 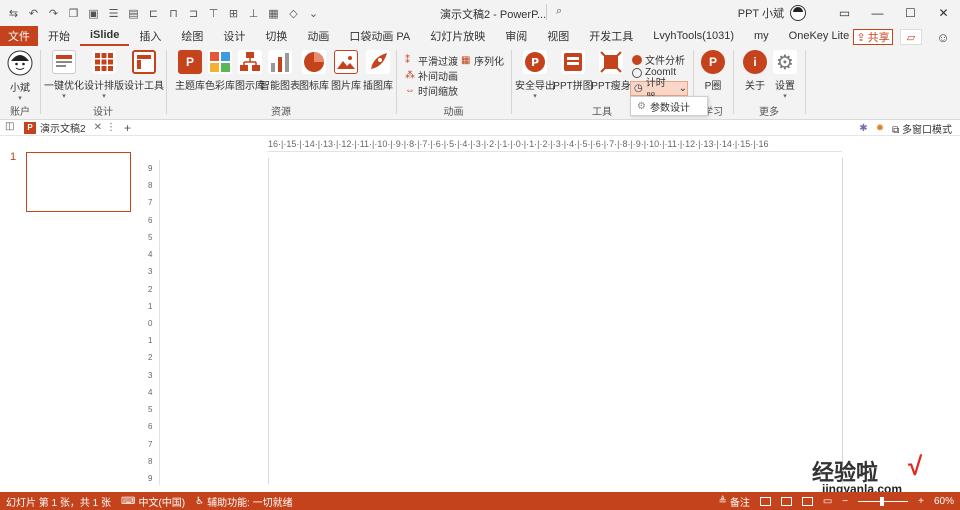 What do you see at coordinates (234, 36) in the screenshot?
I see `tab-design: 设计` at bounding box center [234, 36].